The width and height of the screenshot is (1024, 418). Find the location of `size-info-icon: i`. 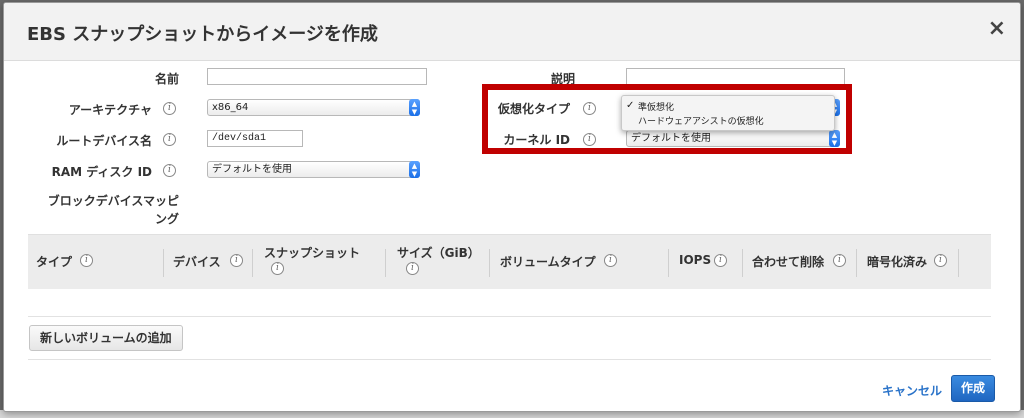

size-info-icon: i is located at coordinates (412, 268).